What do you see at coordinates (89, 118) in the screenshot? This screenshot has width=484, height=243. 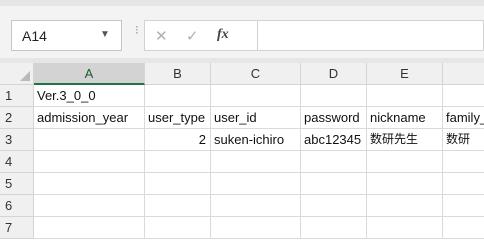 I see `cell-a2: admission_year` at bounding box center [89, 118].